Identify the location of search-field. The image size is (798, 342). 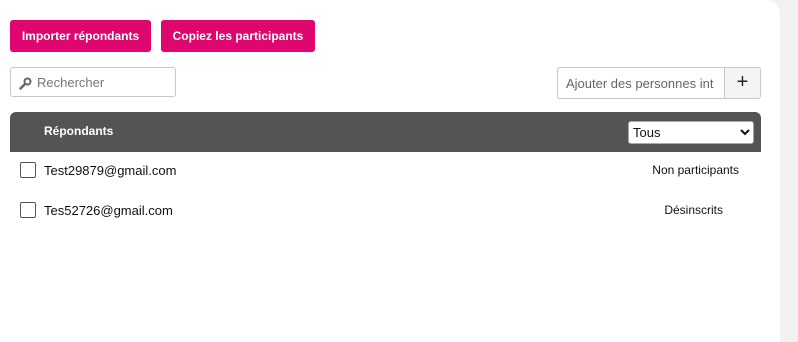
(93, 82).